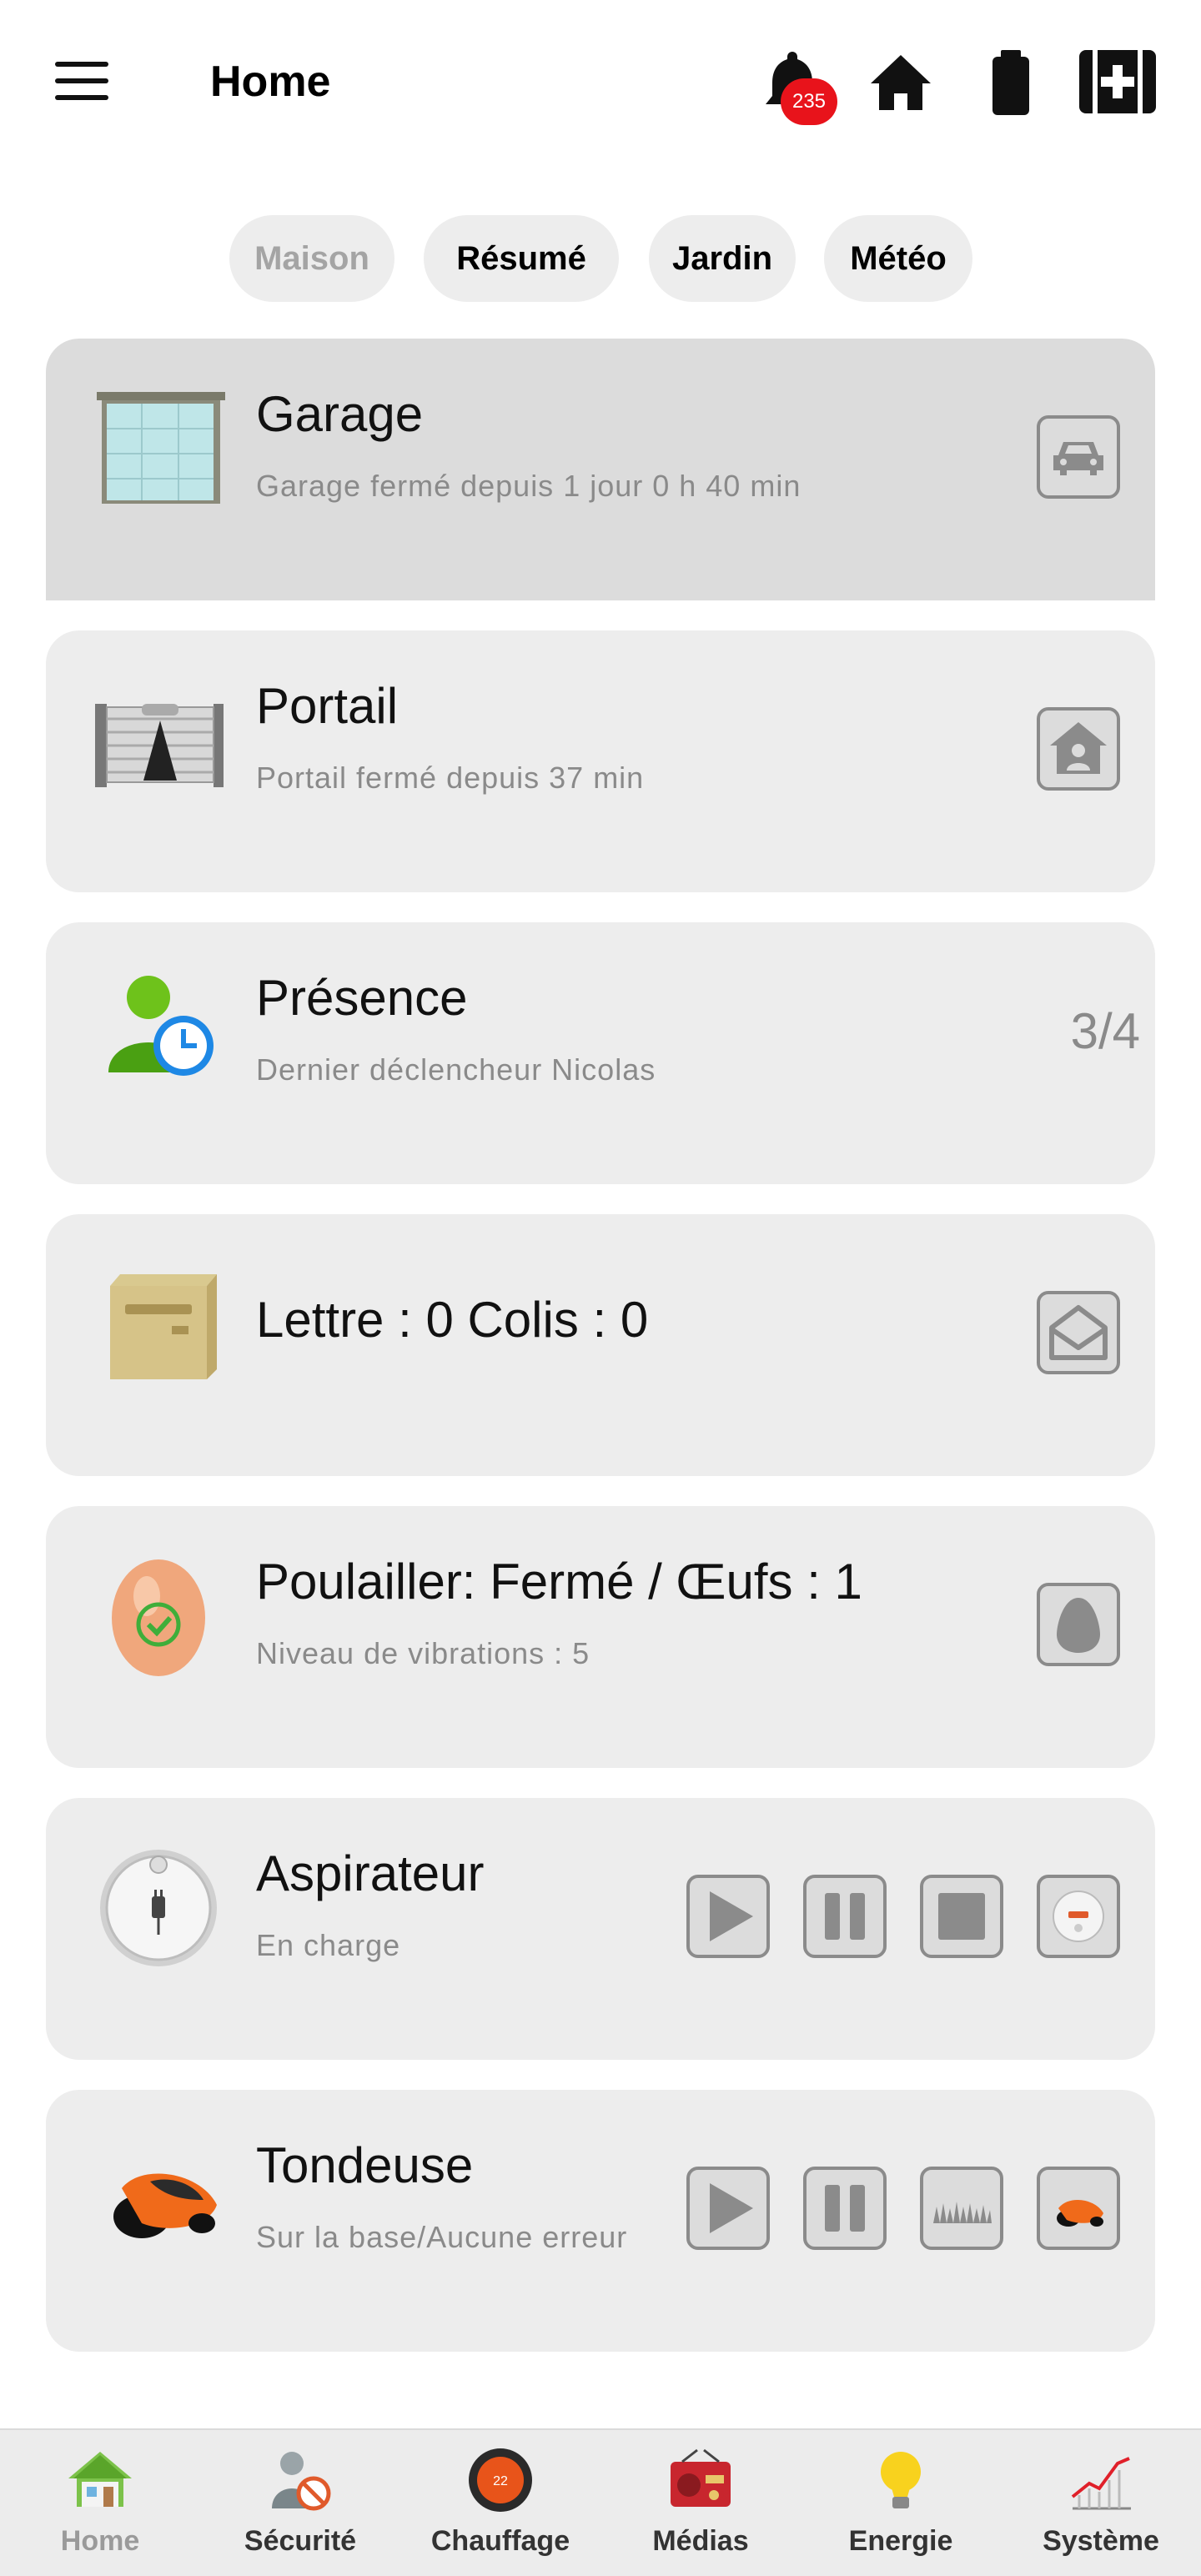 This screenshot has width=1201, height=2576. What do you see at coordinates (1011, 82) in the screenshot?
I see `battery-icon` at bounding box center [1011, 82].